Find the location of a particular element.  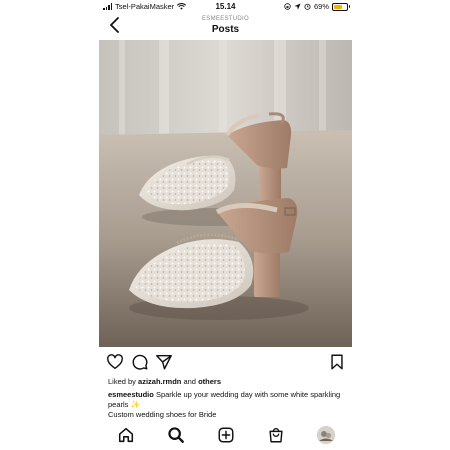

new-post-icon is located at coordinates (226, 435).